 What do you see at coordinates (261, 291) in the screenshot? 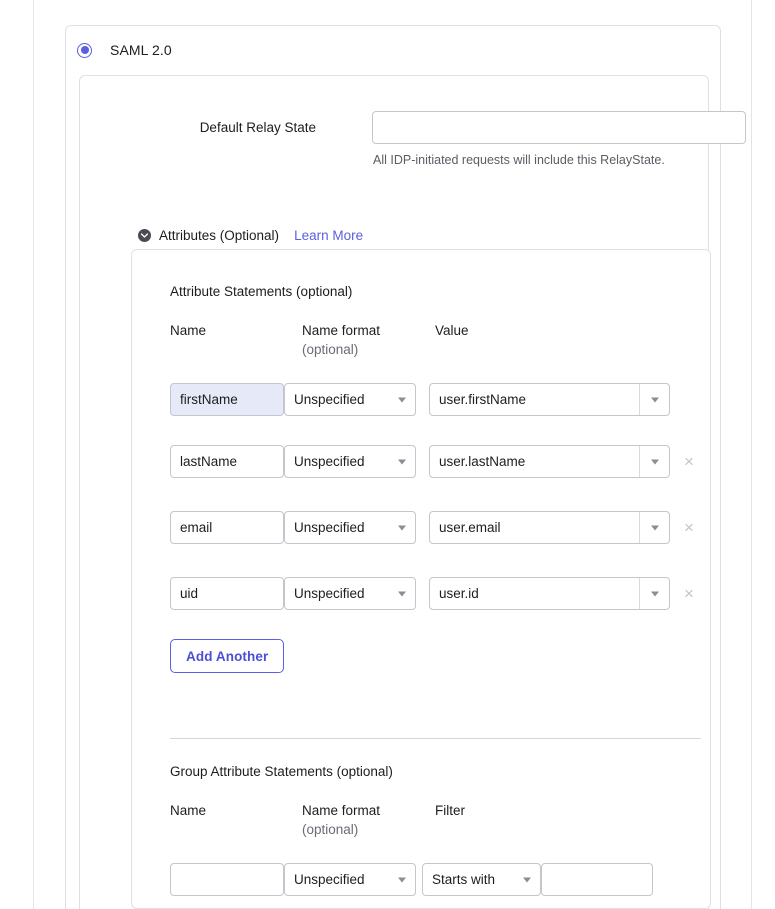
I see `attribute-statements-title: Attribute Statements (optional)` at bounding box center [261, 291].